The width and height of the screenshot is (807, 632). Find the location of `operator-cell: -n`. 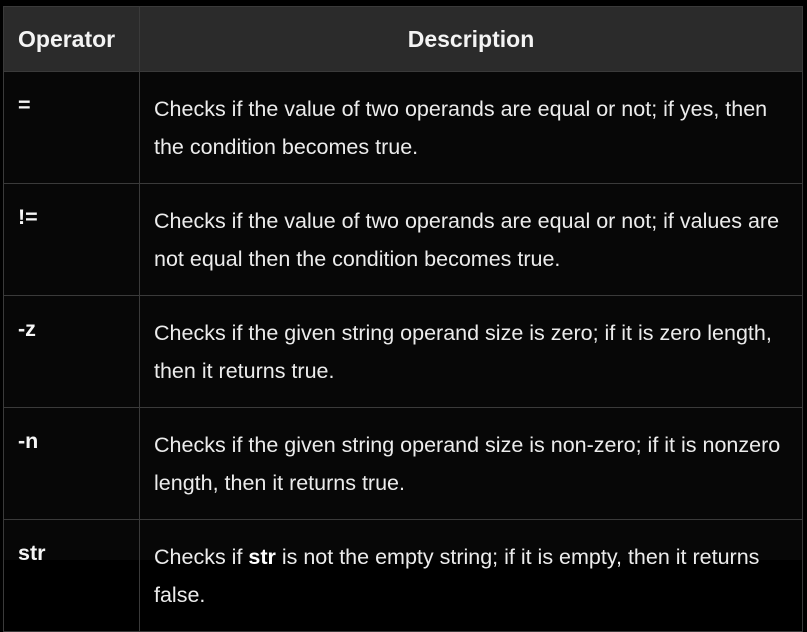

operator-cell: -n is located at coordinates (71, 463).